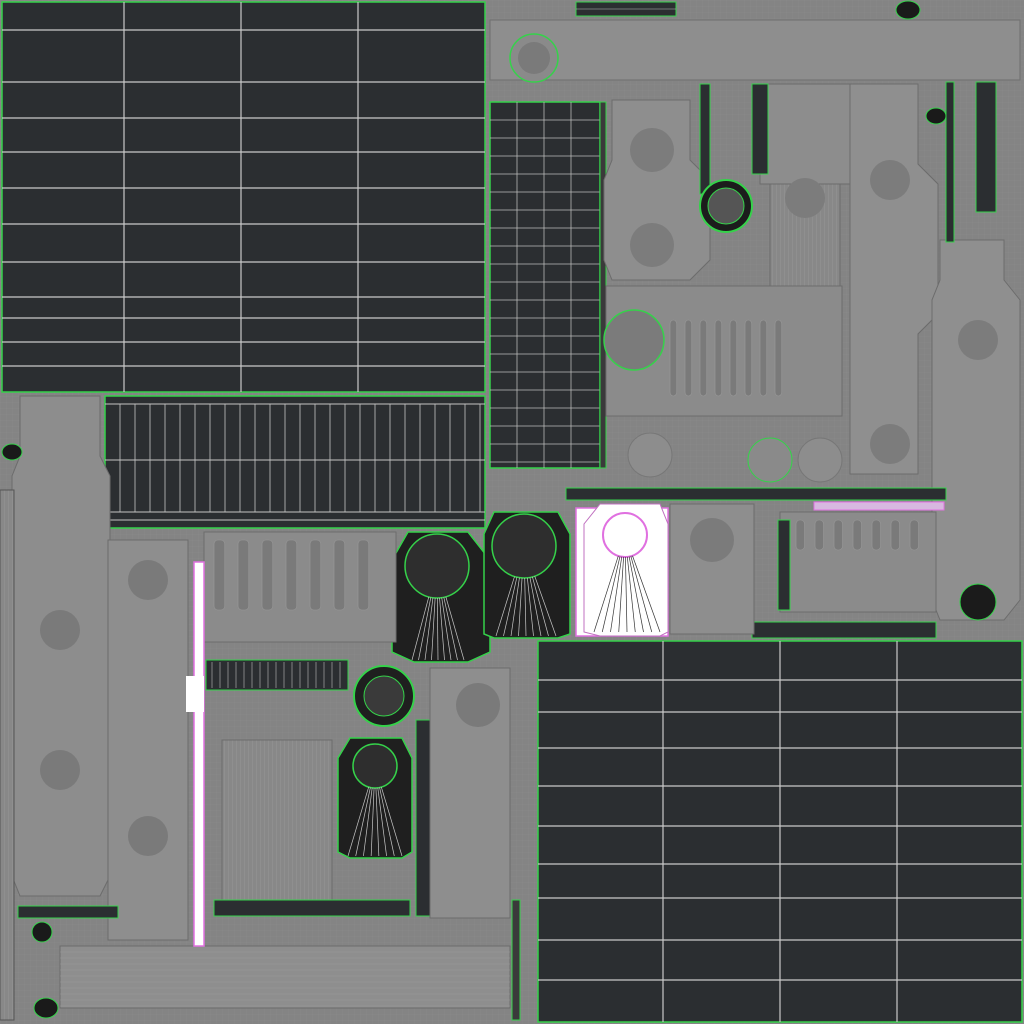 This screenshot has width=1024, height=1024. What do you see at coordinates (665, 570) in the screenshot?
I see `selected-cap-uv-island` at bounding box center [665, 570].